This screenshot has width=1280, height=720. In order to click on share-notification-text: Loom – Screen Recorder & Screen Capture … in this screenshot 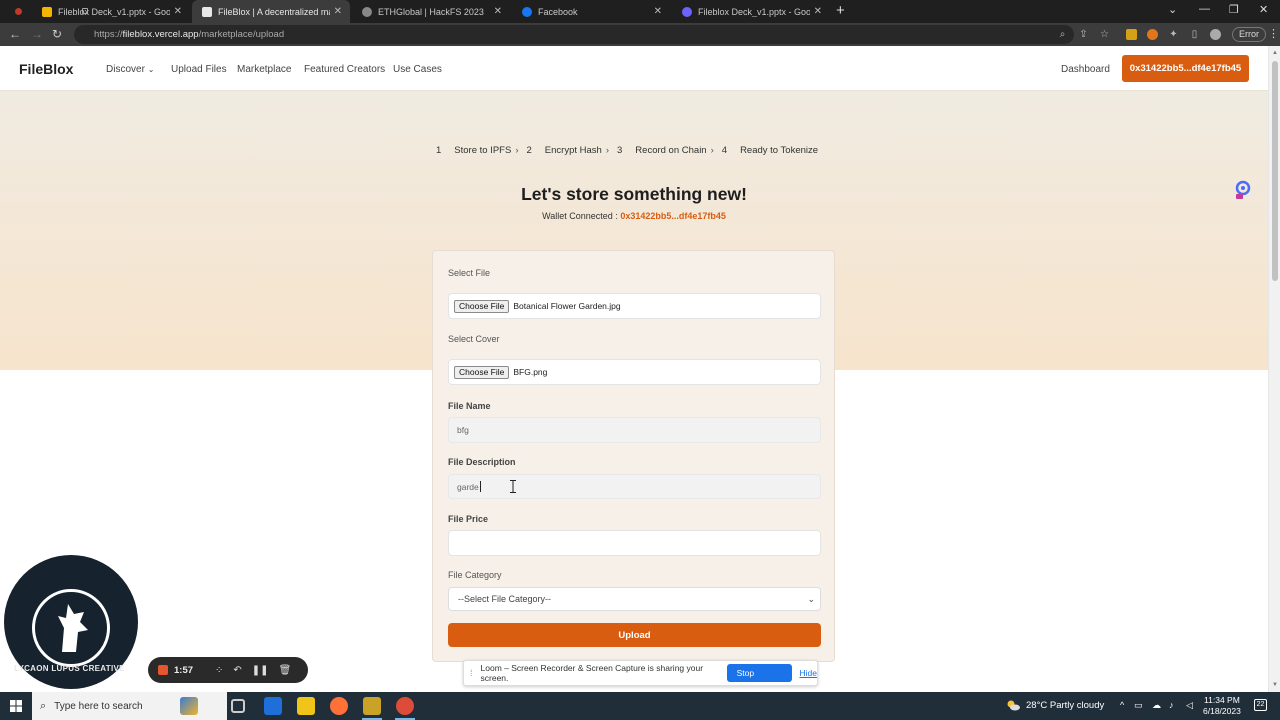, I will do `click(592, 673)`.